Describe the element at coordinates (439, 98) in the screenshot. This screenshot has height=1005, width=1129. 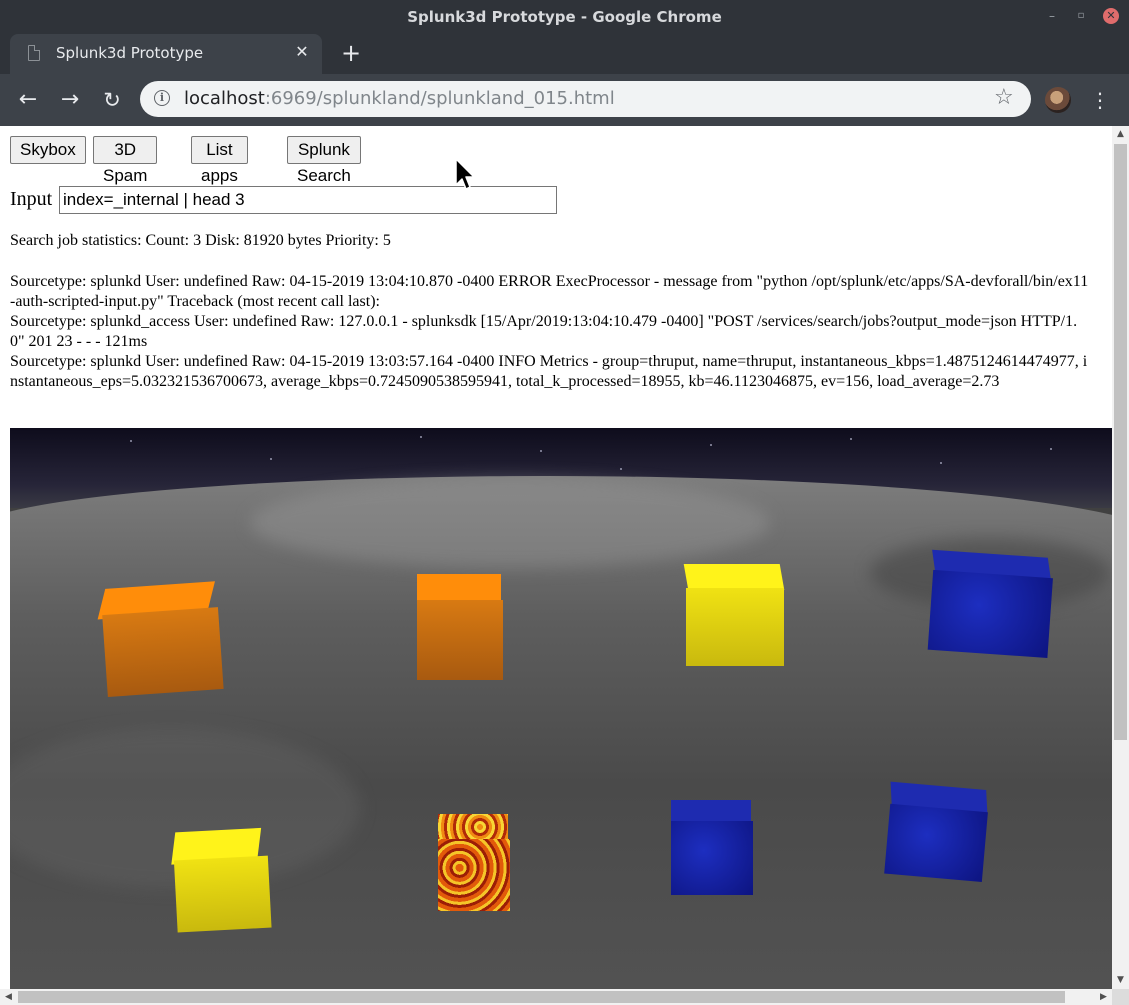
I see `url-path: :6969/splunkland/splunkland_015.html` at that location.